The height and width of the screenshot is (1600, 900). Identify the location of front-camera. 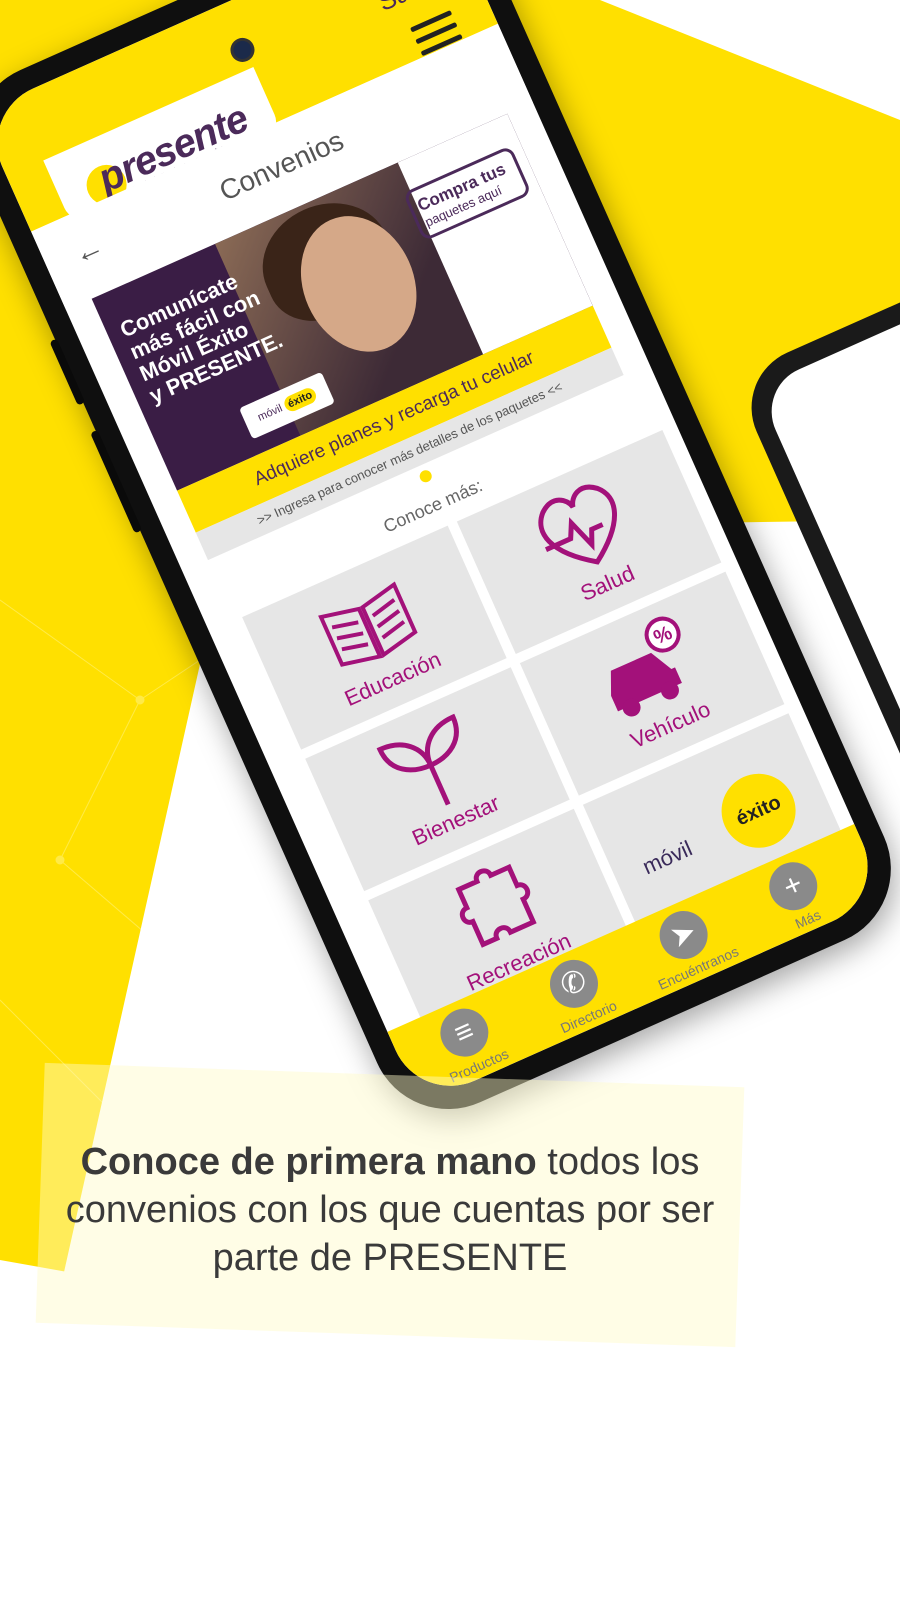
(242, 50).